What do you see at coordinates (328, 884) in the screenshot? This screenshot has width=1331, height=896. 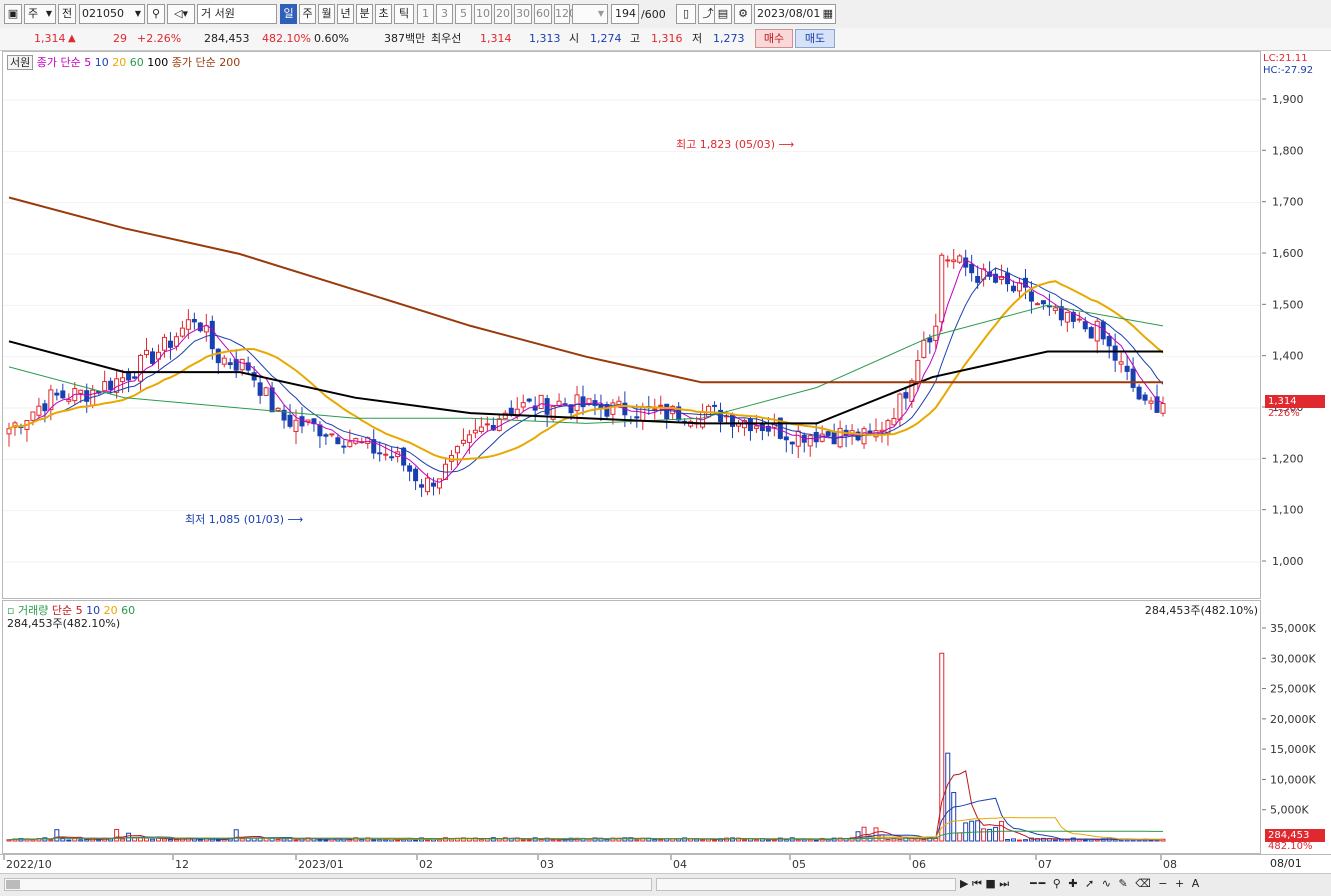 I see `horizontal-scroll-track` at bounding box center [328, 884].